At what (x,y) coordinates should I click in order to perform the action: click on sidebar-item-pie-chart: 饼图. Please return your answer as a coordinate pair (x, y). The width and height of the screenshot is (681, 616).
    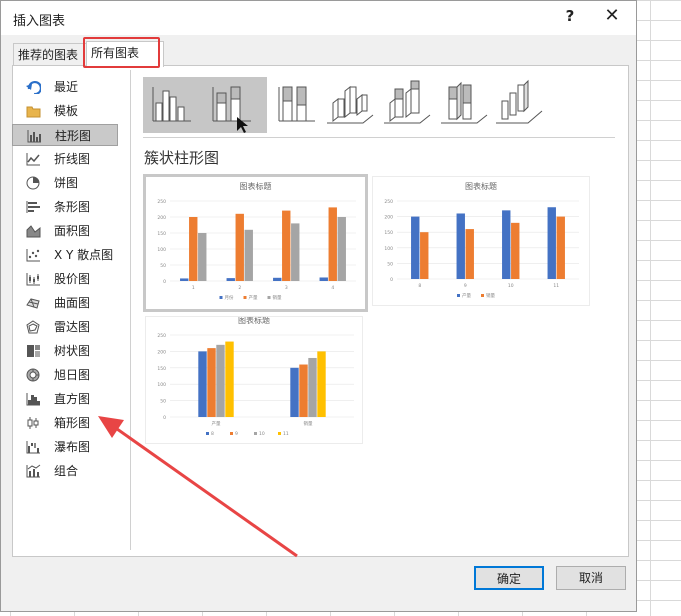
    Looking at the image, I should click on (65, 183).